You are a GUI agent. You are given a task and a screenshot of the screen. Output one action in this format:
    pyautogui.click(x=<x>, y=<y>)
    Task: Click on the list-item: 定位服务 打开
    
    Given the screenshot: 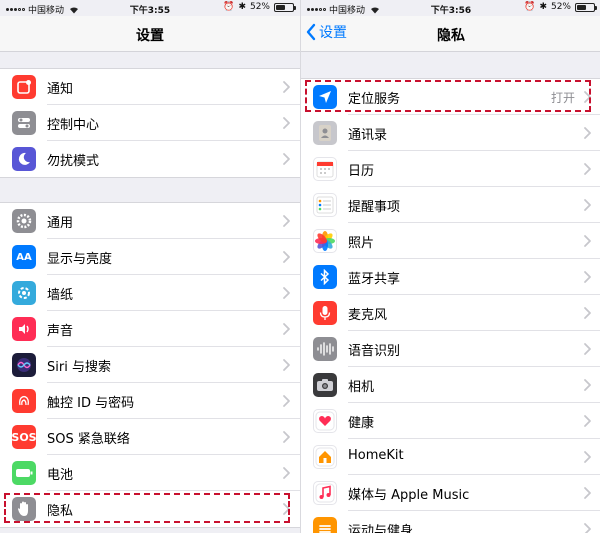 What is the action you would take?
    pyautogui.click(x=450, y=97)
    